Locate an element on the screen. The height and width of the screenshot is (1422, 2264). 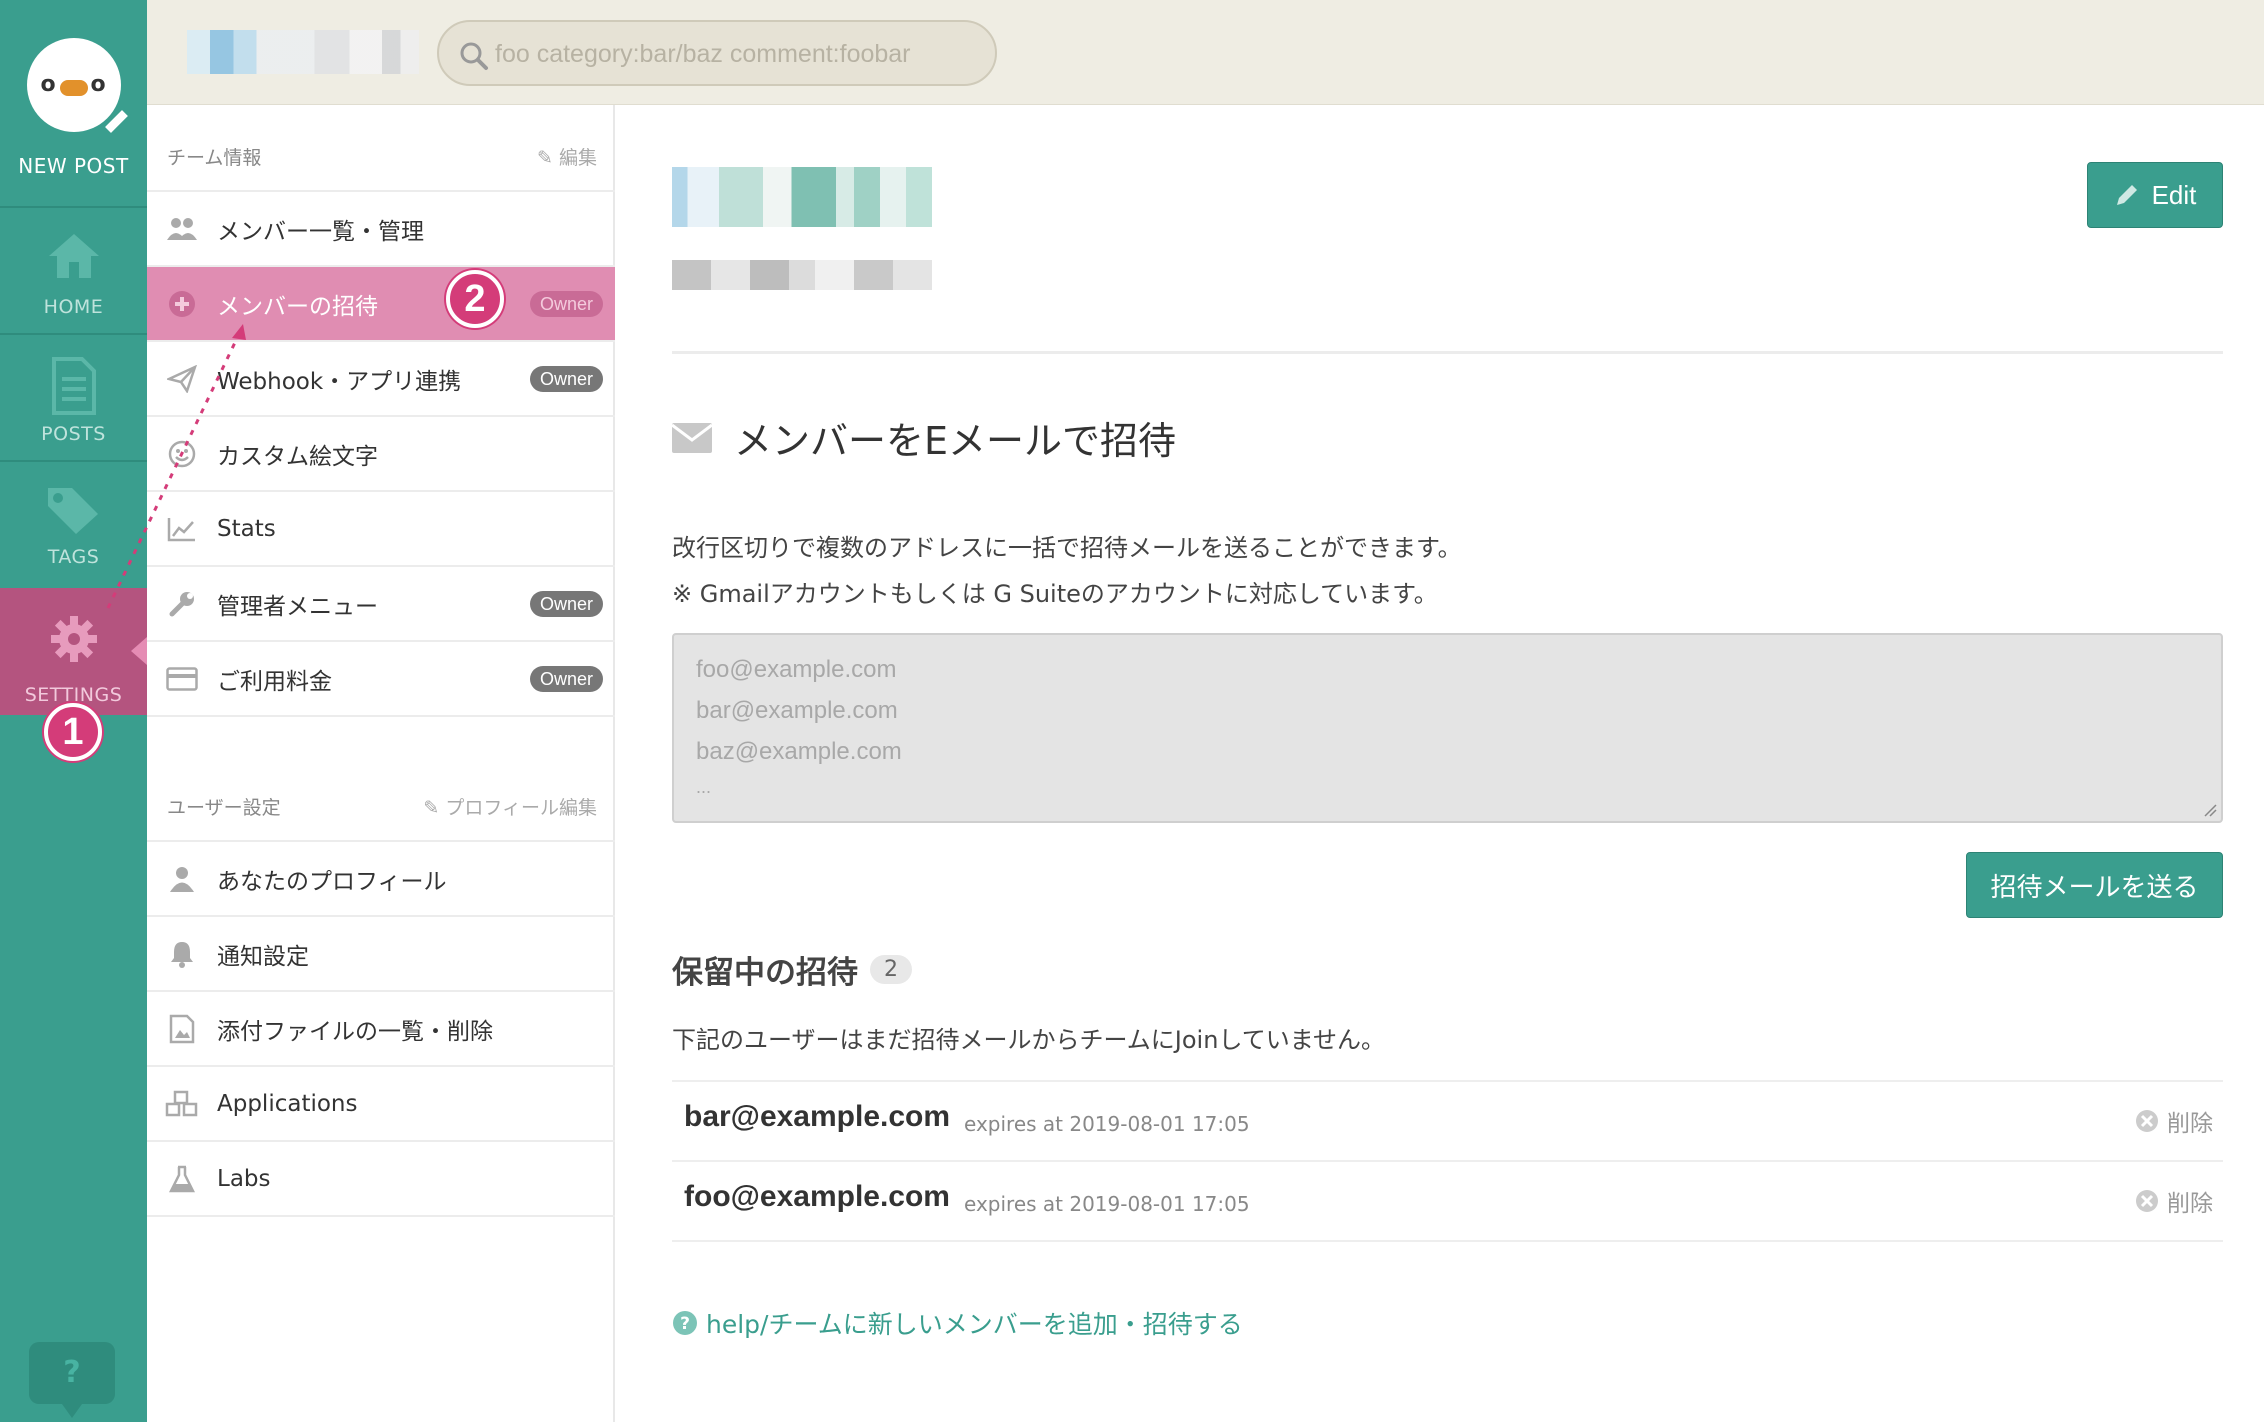
rail-item-home: HOME is located at coordinates (73, 274).